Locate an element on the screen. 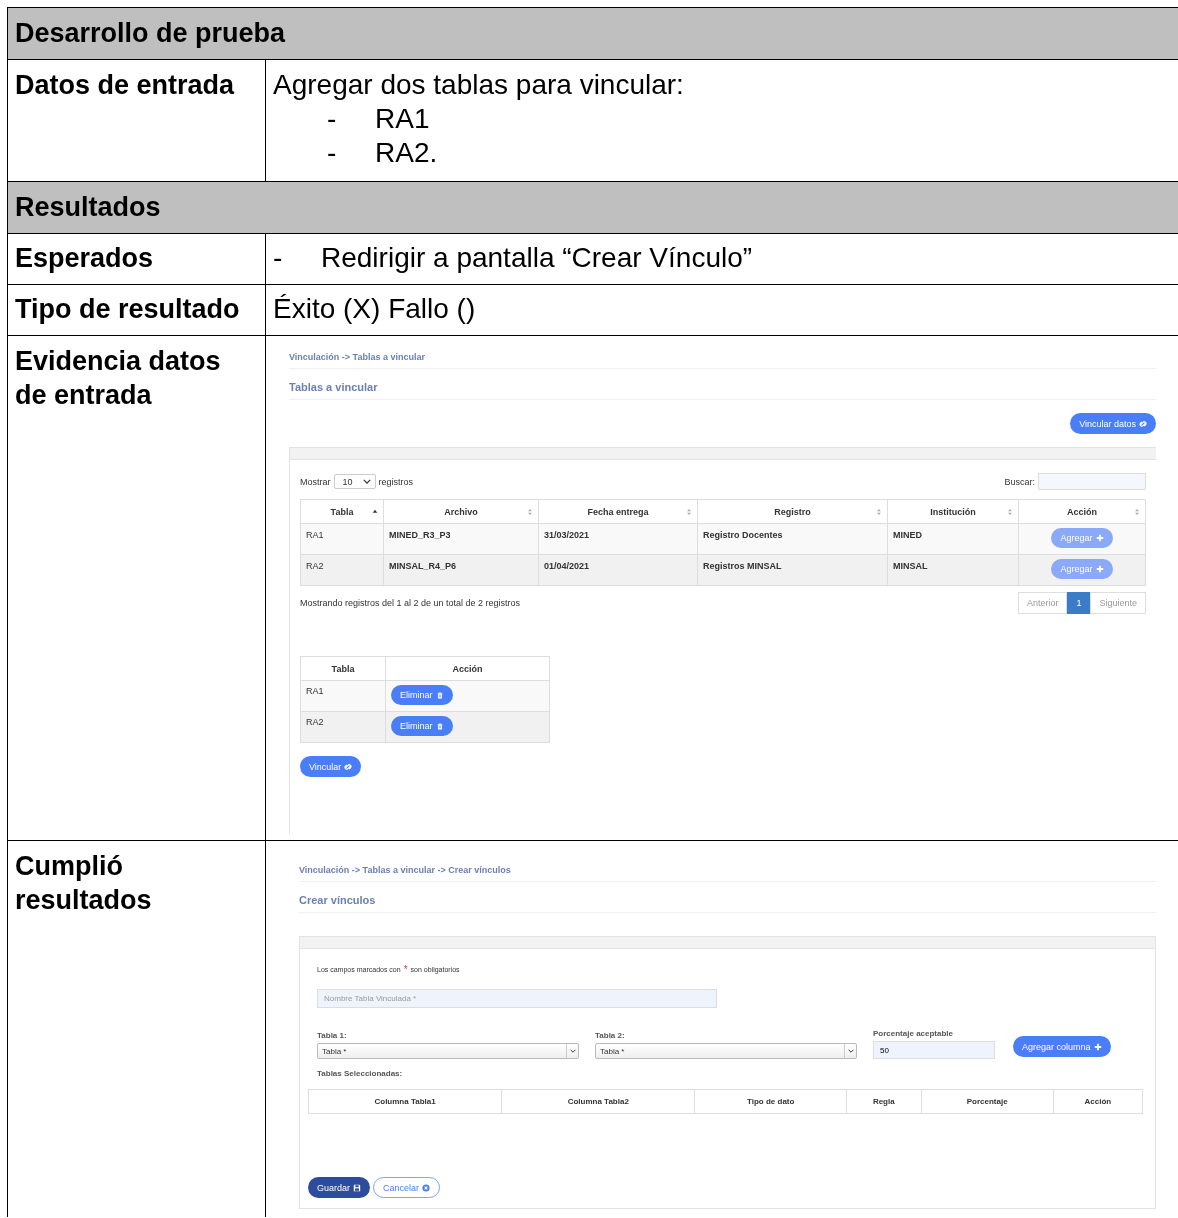 The height and width of the screenshot is (1218, 1178). section-heading: Resultados is located at coordinates (87, 207).